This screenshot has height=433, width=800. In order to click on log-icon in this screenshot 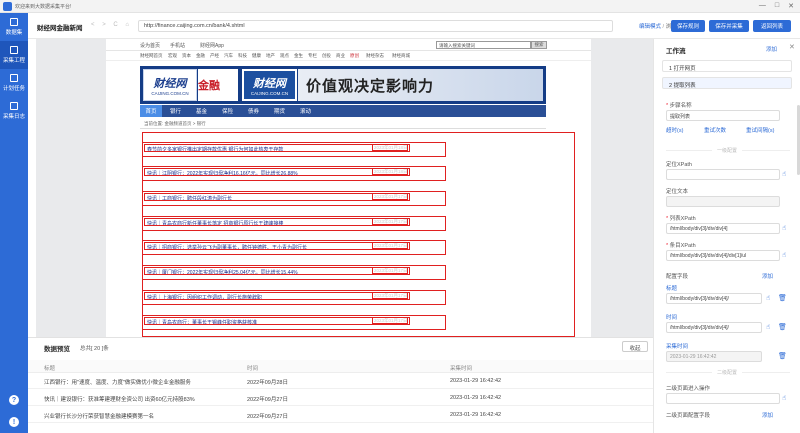, I will do `click(14, 106)`.